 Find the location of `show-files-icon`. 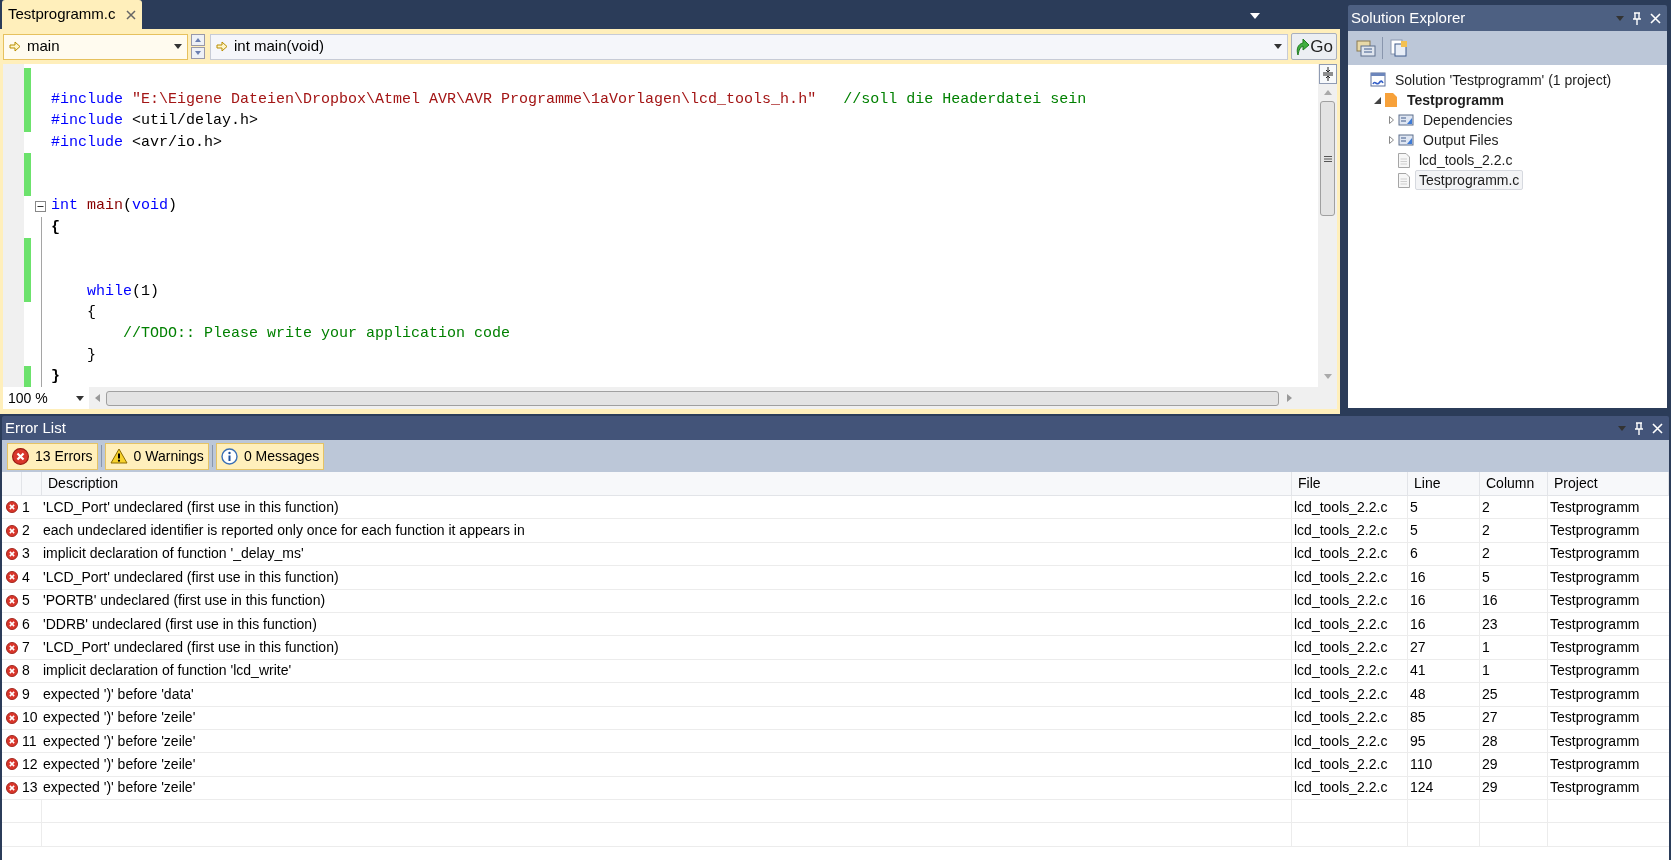

show-files-icon is located at coordinates (1399, 48).